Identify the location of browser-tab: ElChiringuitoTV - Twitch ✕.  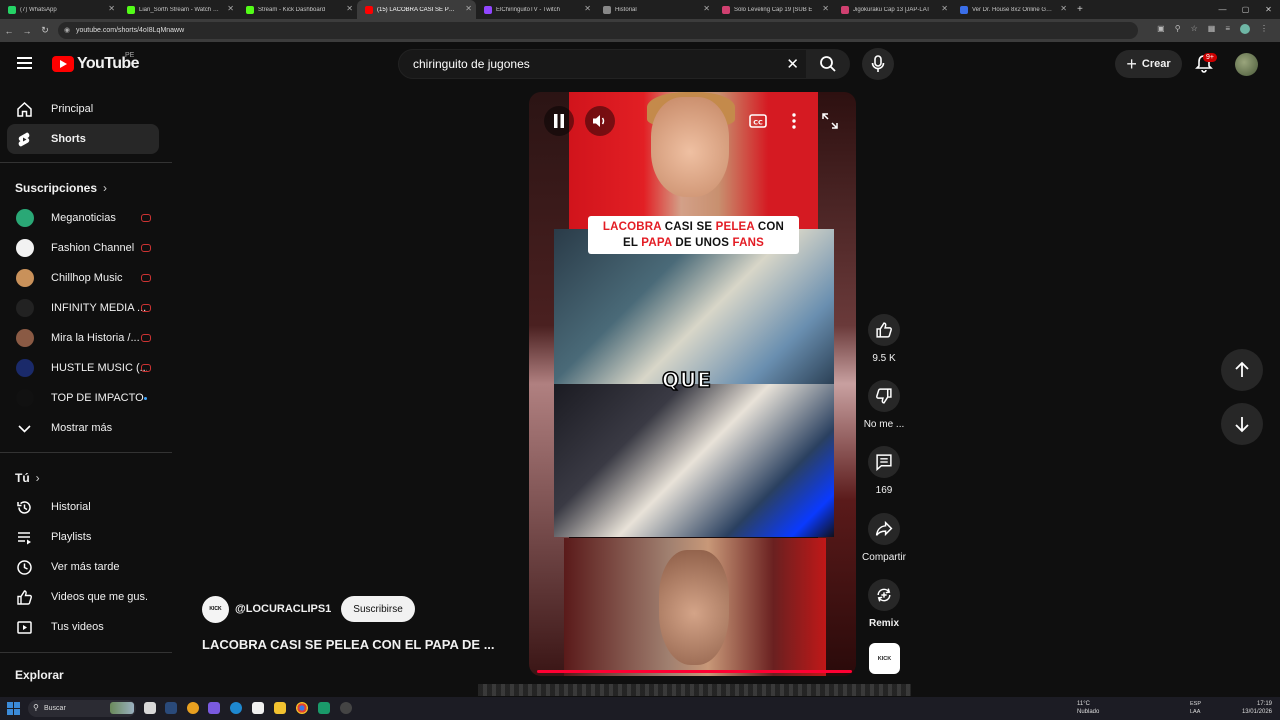
(535, 9).